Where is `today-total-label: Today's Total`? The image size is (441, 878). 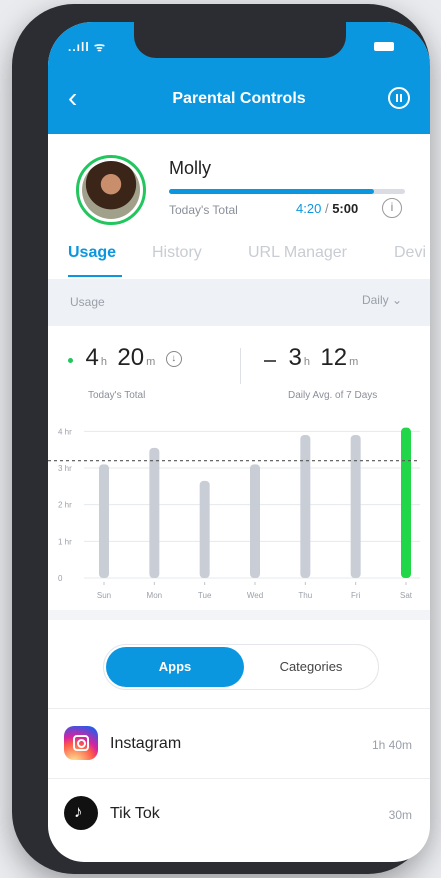 today-total-label: Today's Total is located at coordinates (203, 210).